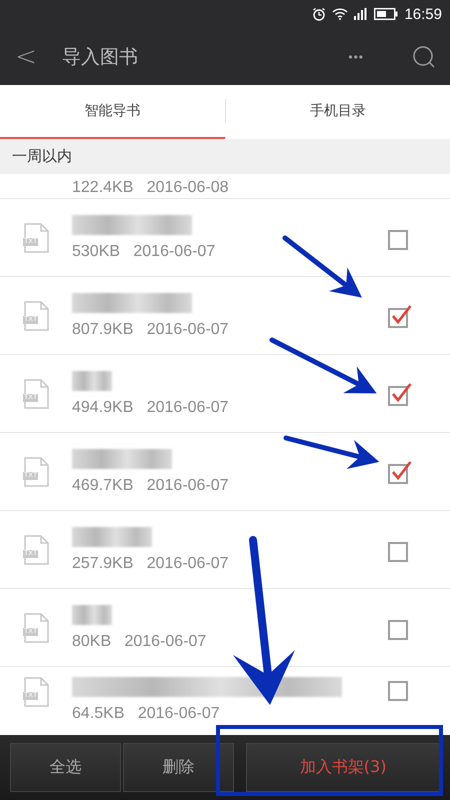  I want to click on back-button: <, so click(26, 57).